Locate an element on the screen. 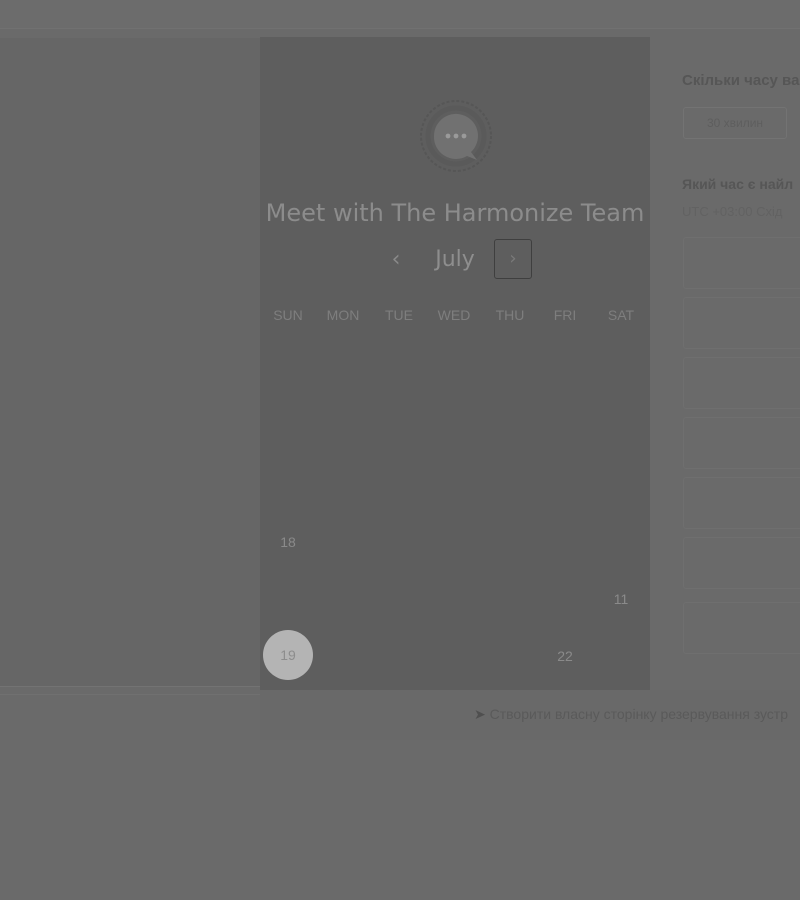 The height and width of the screenshot is (900, 800). month-navigation: ‹ July › is located at coordinates (455, 260).